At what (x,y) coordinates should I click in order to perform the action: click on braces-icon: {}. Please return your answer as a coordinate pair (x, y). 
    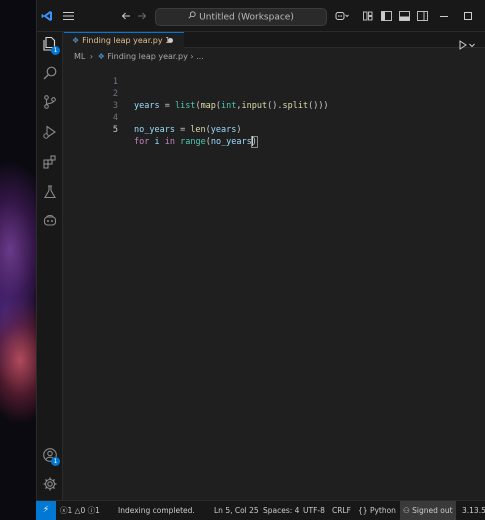
    Looking at the image, I should click on (363, 510).